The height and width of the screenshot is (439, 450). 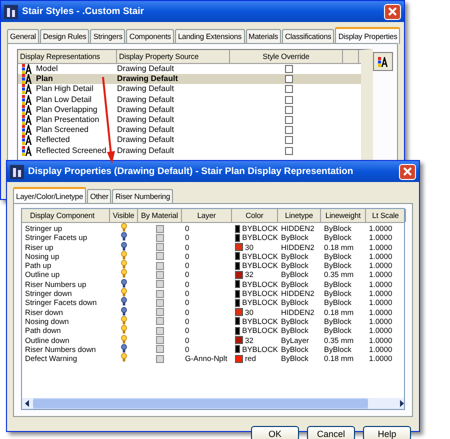 What do you see at coordinates (65, 89) in the screenshot?
I see `representation-name: Plan High Detail` at bounding box center [65, 89].